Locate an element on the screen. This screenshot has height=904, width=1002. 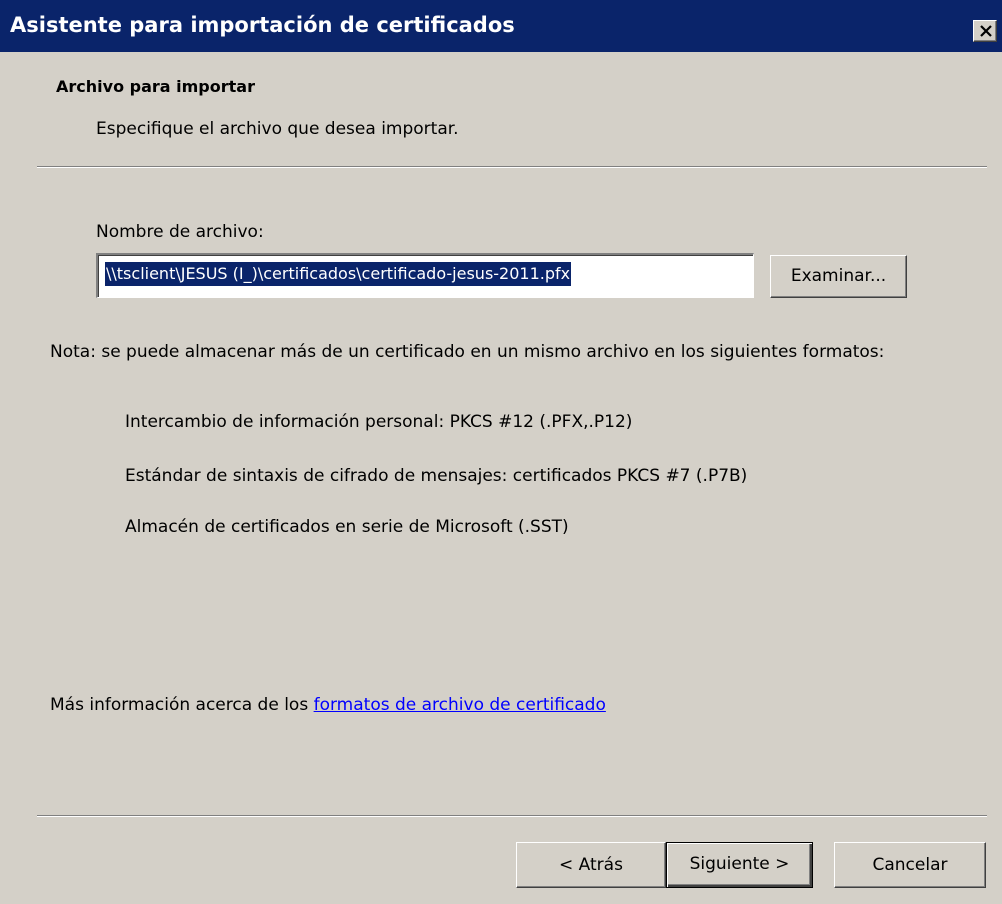
more-info-prefix: Más información acerca de los is located at coordinates (182, 705).